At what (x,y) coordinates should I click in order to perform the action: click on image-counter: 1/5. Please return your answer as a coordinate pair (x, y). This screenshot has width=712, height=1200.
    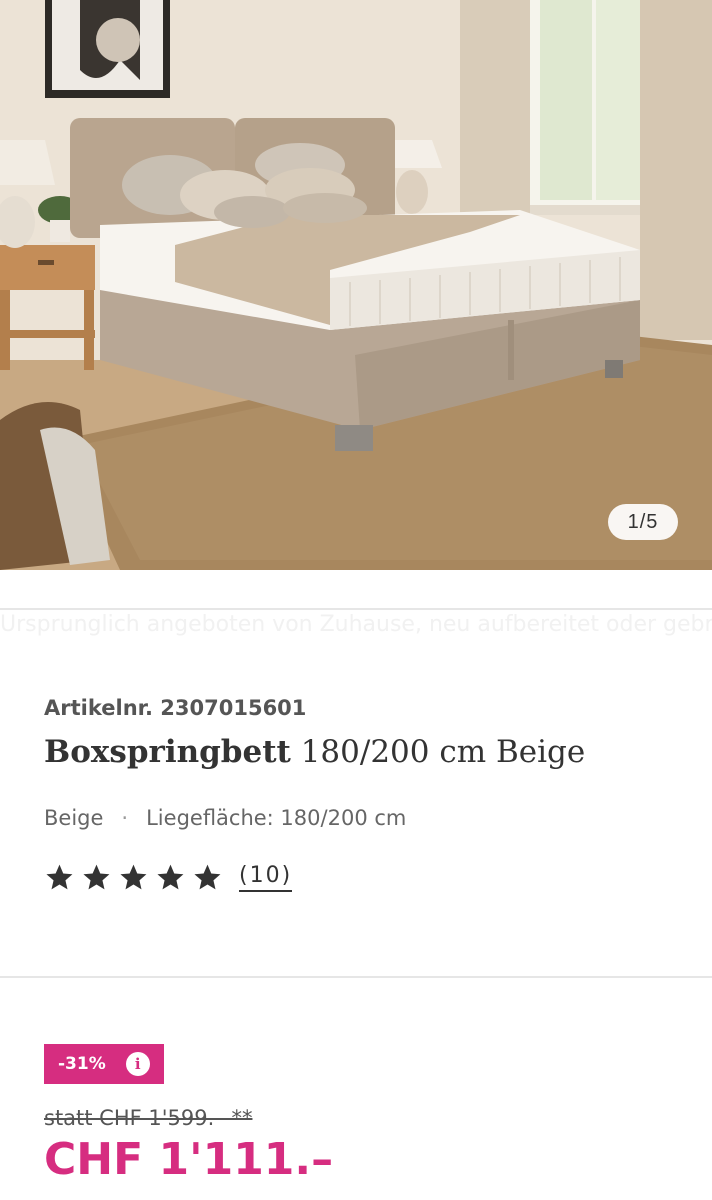
    Looking at the image, I should click on (643, 522).